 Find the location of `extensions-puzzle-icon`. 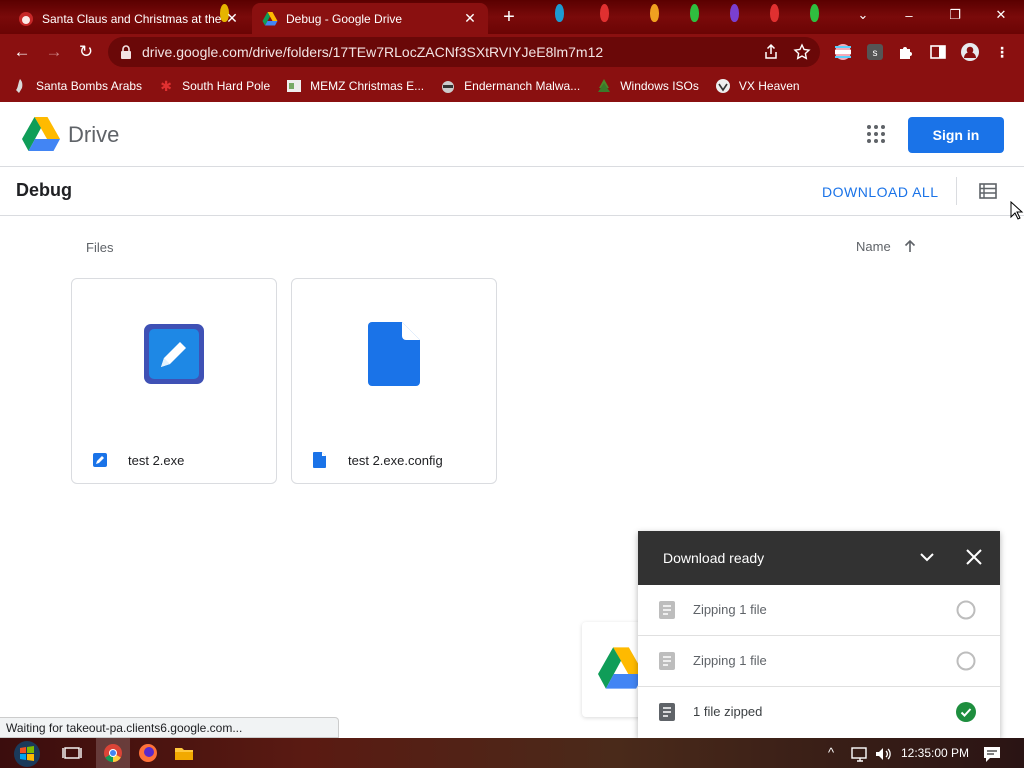

extensions-puzzle-icon is located at coordinates (906, 52).